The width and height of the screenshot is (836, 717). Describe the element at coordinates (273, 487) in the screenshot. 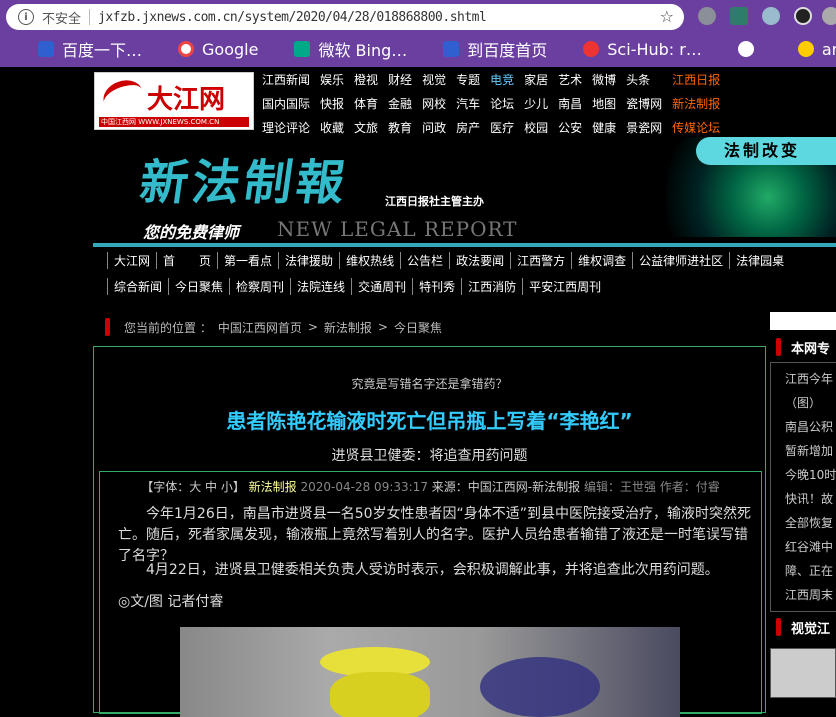

I see `source-name: 新法制报` at that location.